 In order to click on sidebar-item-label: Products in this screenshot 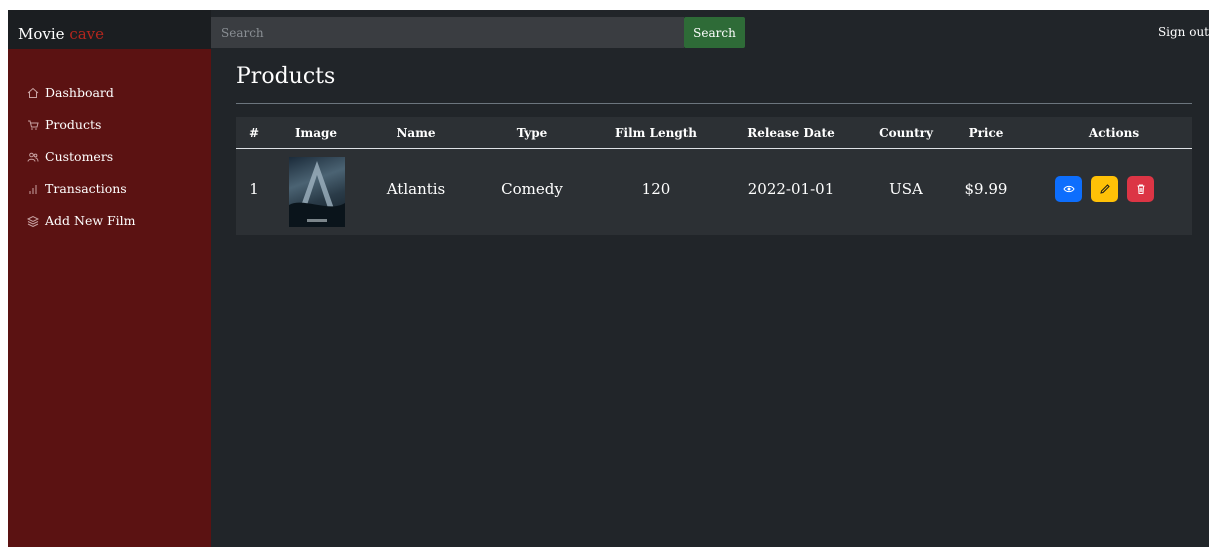, I will do `click(73, 124)`.